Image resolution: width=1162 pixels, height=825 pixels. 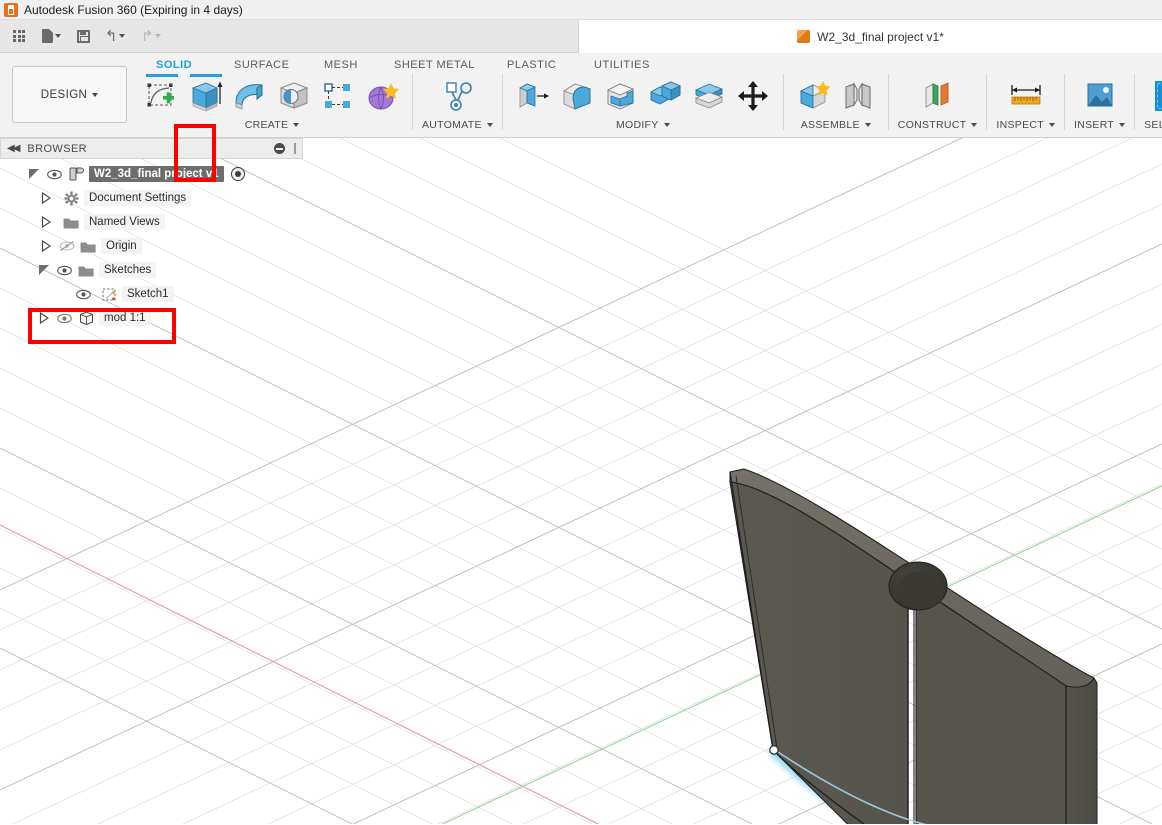 I want to click on new-component-tool, so click(x=814, y=96).